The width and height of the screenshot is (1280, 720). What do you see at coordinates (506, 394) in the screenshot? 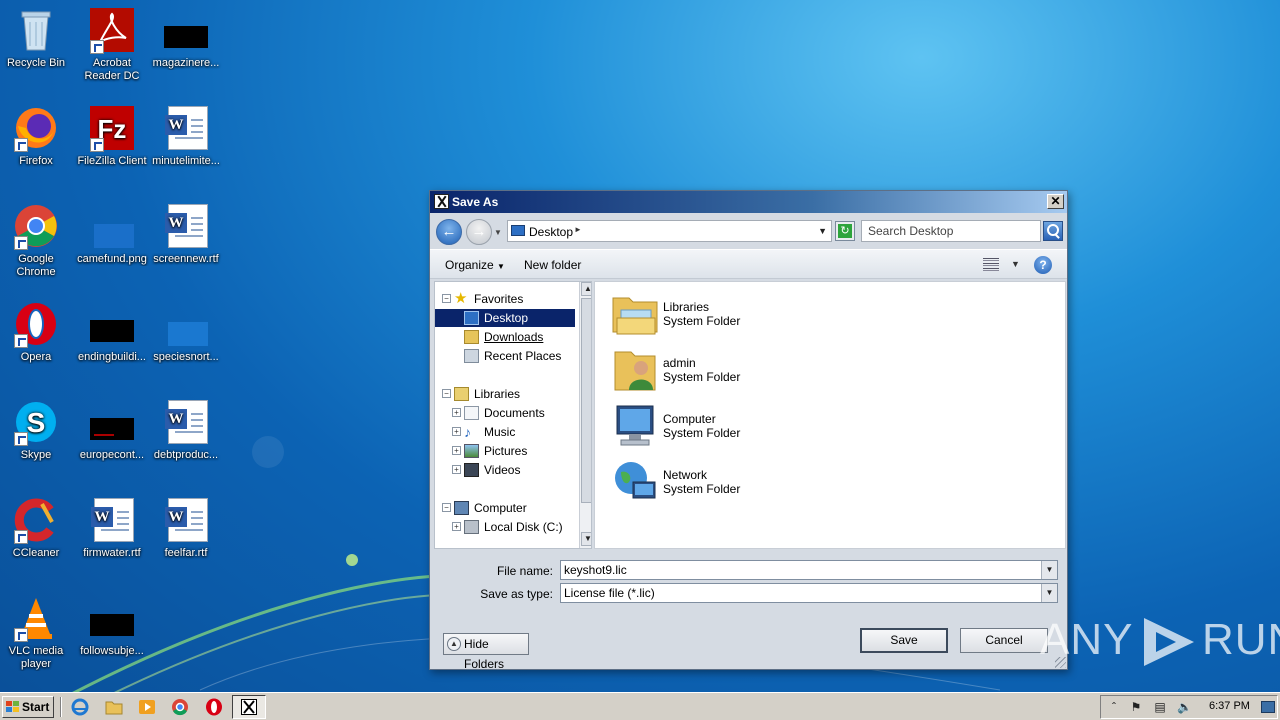
I see `tree-item-libraries: − Libraries` at bounding box center [506, 394].